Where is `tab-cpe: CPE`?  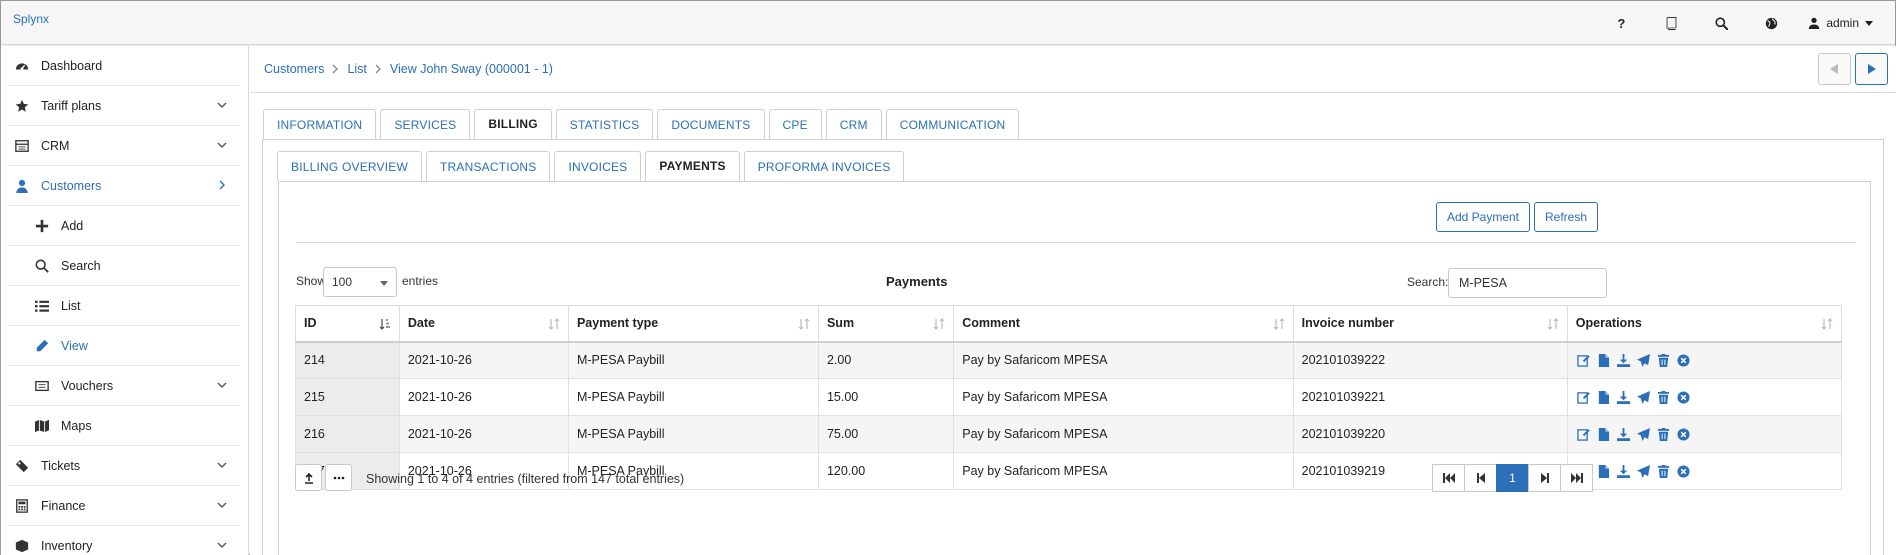 tab-cpe: CPE is located at coordinates (795, 124).